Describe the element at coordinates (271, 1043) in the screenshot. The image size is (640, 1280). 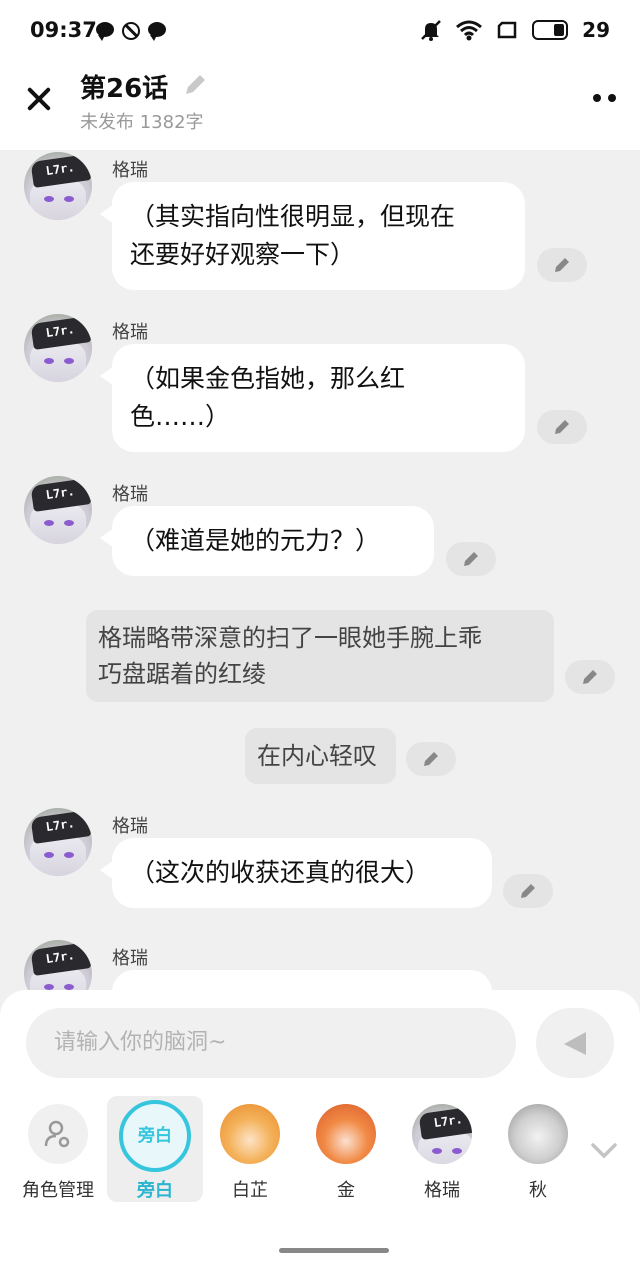
I see `story-input: 请输入你的脑洞~` at that location.